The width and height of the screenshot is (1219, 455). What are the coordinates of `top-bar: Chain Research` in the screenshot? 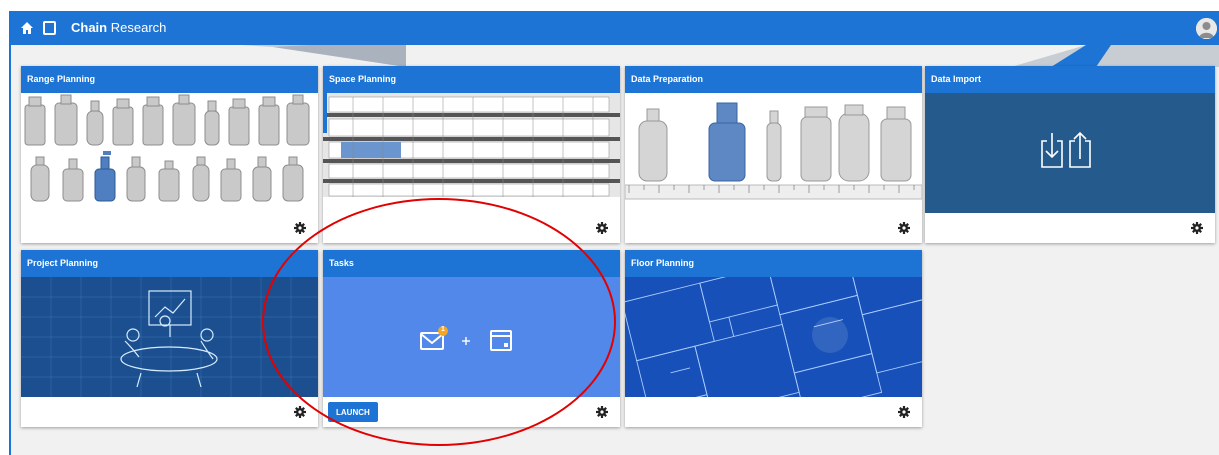 It's located at (615, 28).